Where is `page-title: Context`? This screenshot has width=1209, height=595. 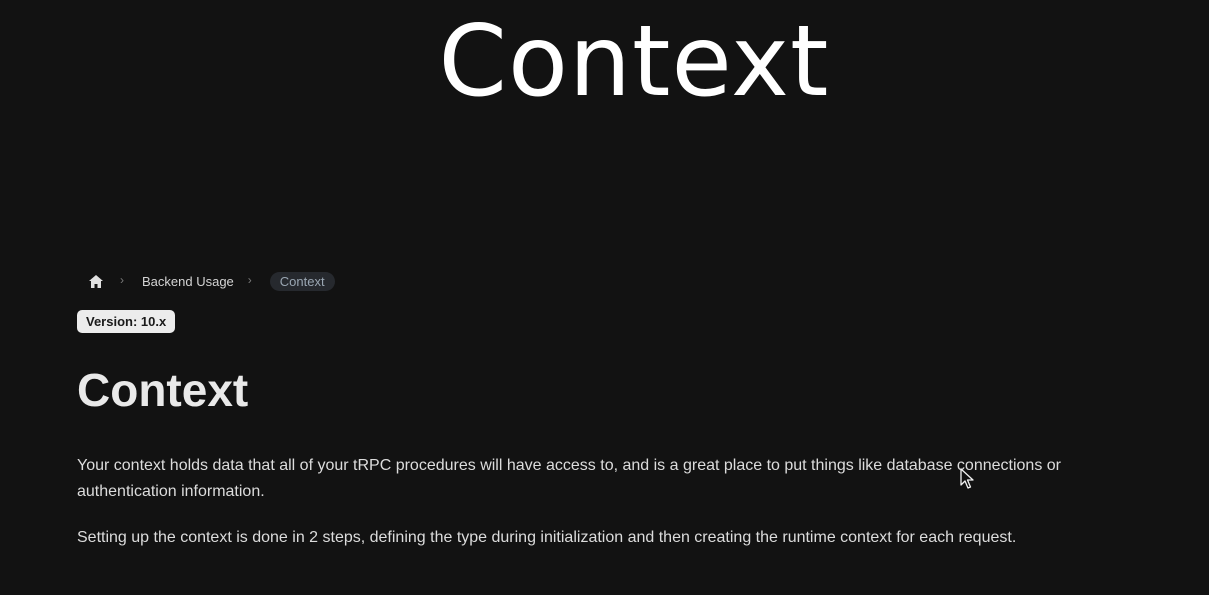 page-title: Context is located at coordinates (163, 390).